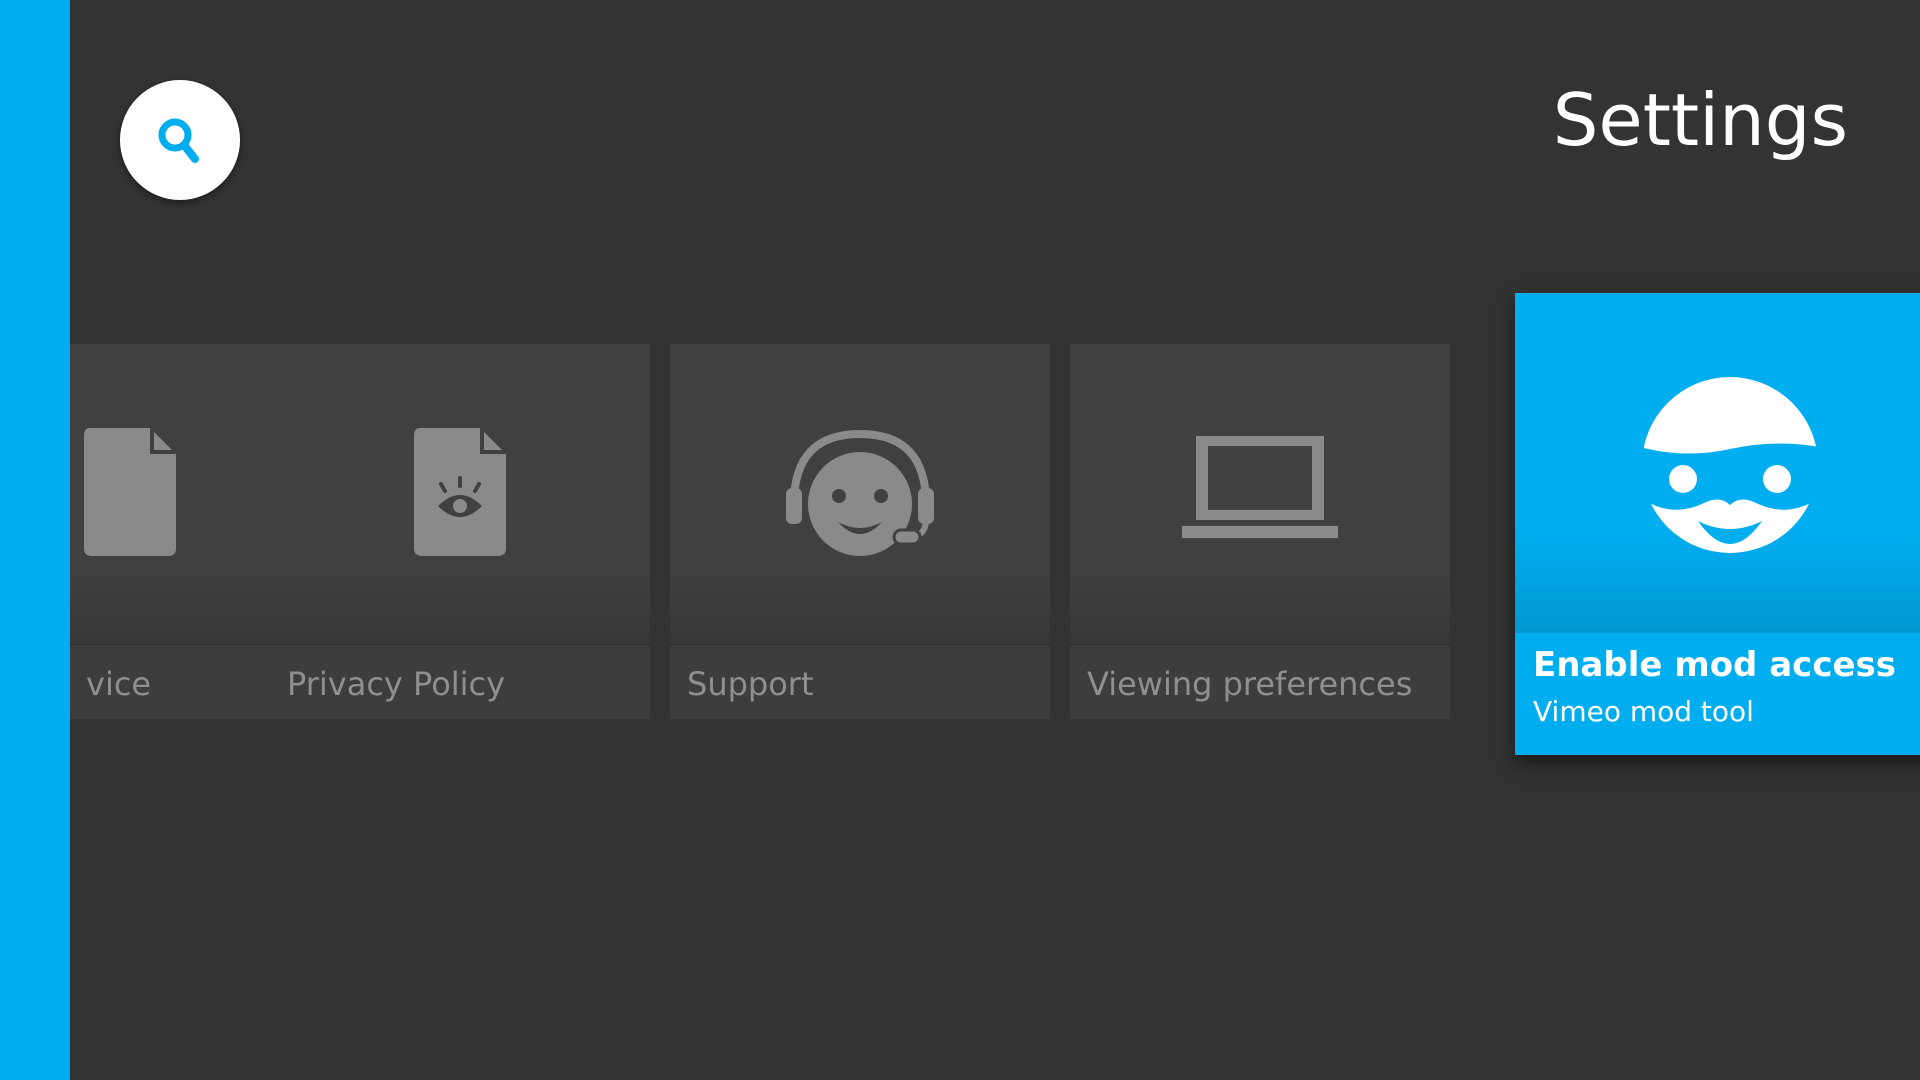  I want to click on card-label: vice, so click(119, 684).